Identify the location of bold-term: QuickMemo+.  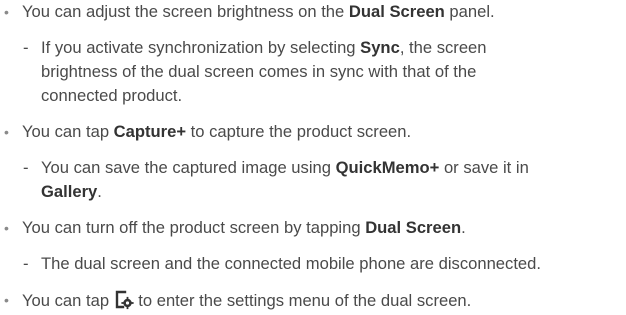
(387, 167).